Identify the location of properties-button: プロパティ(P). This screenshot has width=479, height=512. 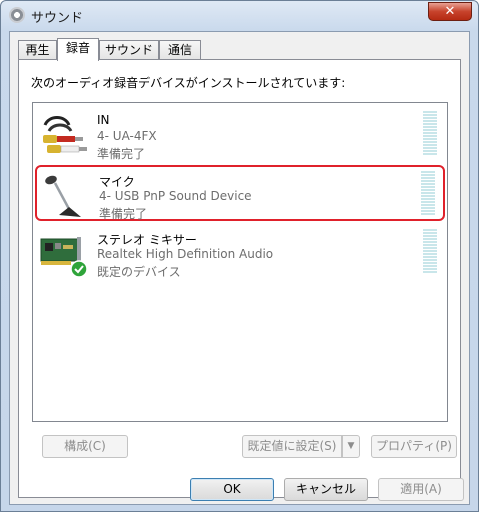
(414, 446).